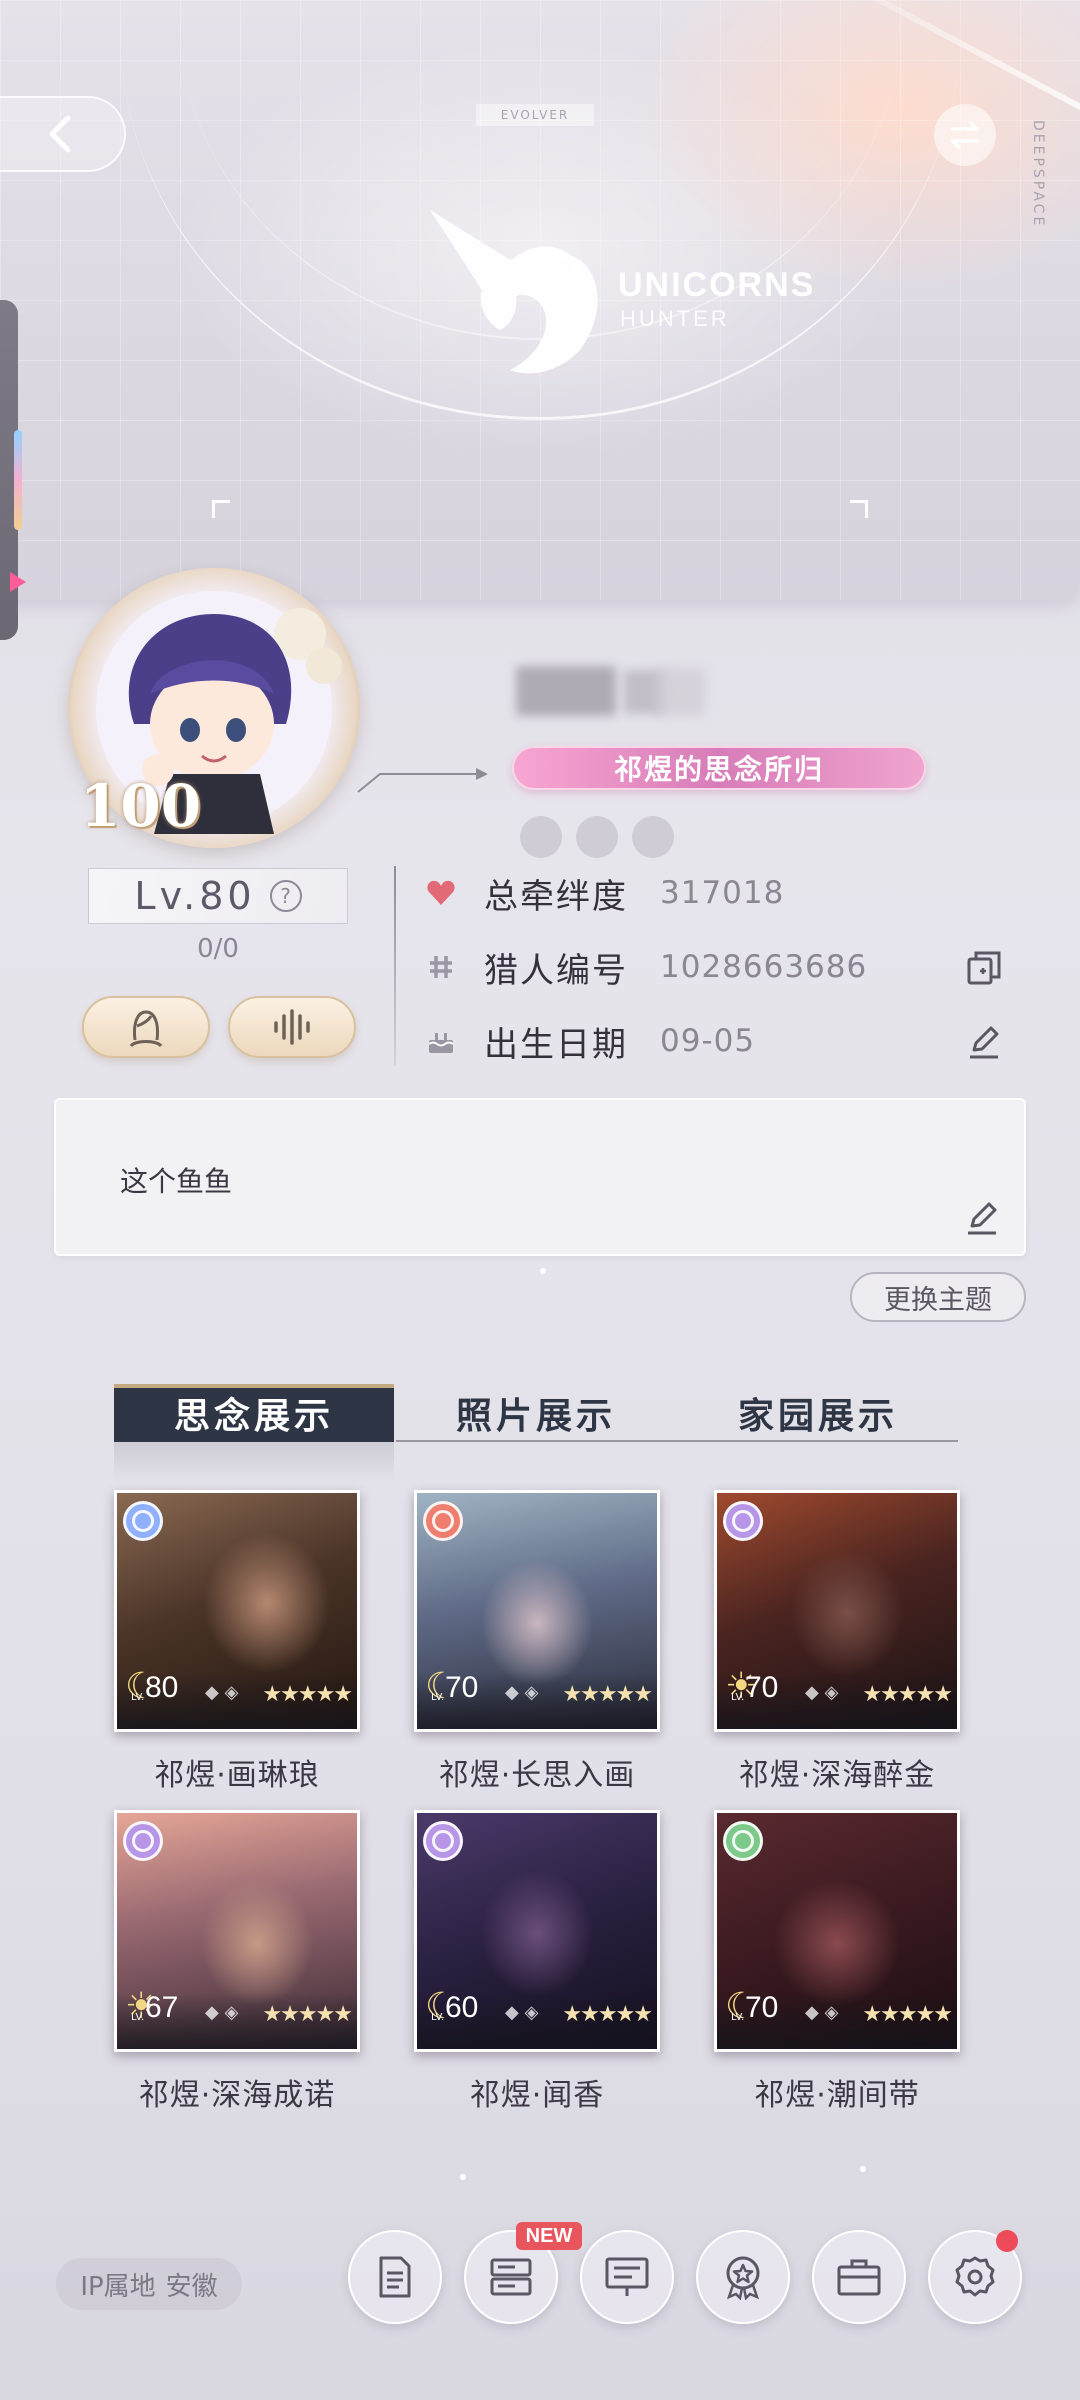  I want to click on nav-document-button, so click(395, 2277).